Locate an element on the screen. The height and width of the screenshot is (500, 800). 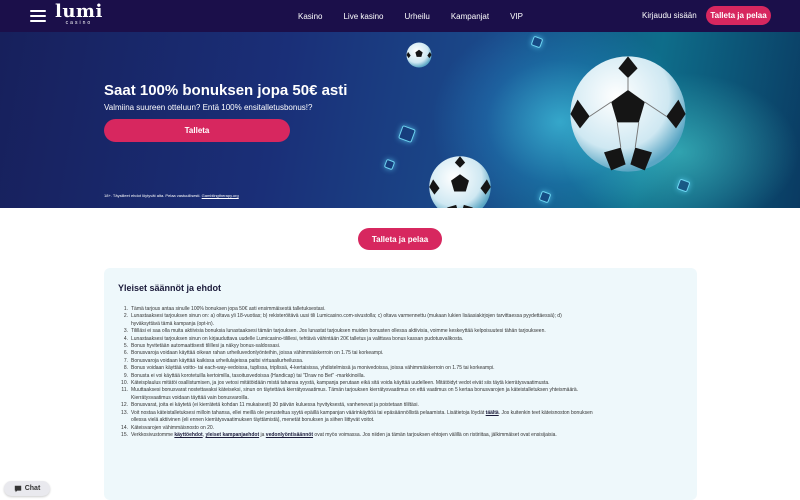
soccer-ball-small-graphic is located at coordinates (460, 182).